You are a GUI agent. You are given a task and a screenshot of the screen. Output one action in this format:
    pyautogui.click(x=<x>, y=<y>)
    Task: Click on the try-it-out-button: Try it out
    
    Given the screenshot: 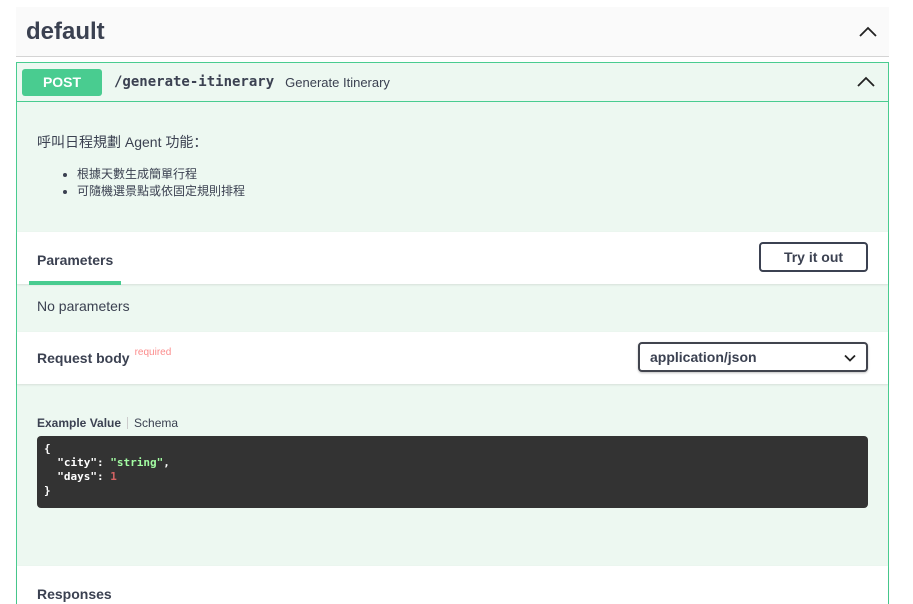 What is the action you would take?
    pyautogui.click(x=813, y=257)
    